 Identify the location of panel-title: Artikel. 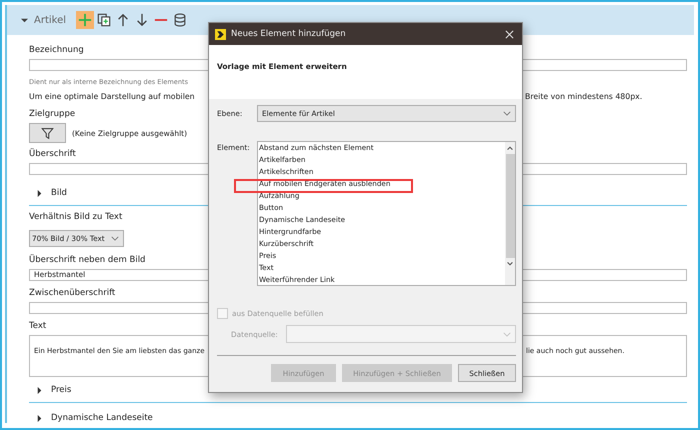
(50, 20).